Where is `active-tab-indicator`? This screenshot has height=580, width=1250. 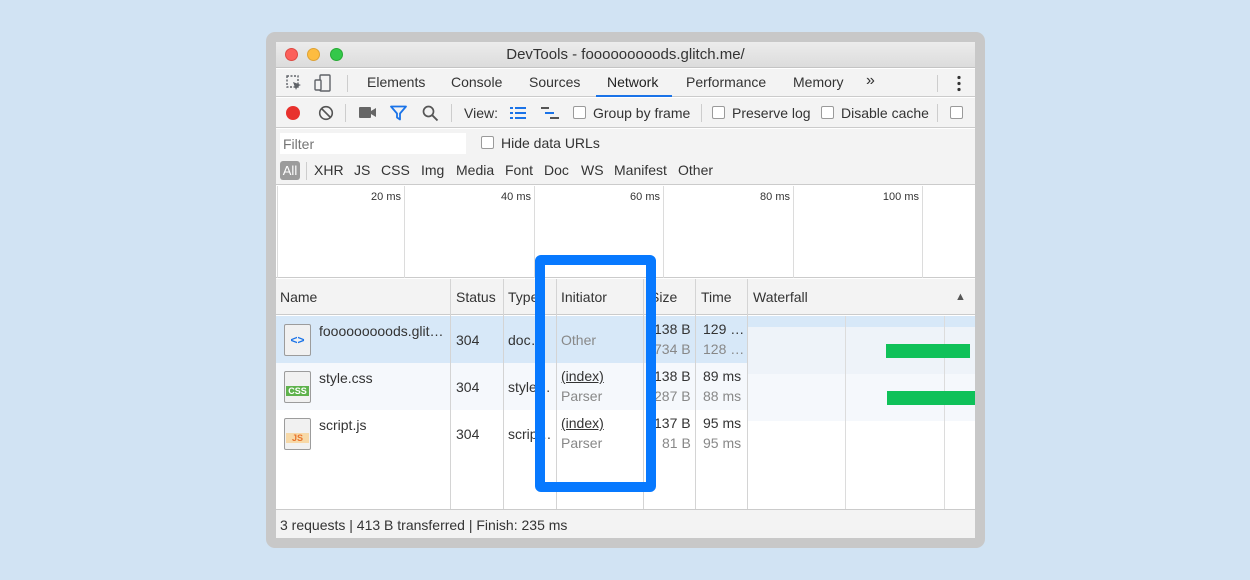 active-tab-indicator is located at coordinates (634, 96).